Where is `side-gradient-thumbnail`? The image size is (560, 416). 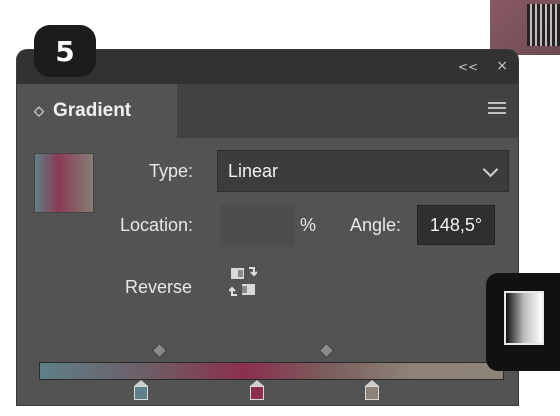
side-gradient-thumbnail is located at coordinates (523, 322).